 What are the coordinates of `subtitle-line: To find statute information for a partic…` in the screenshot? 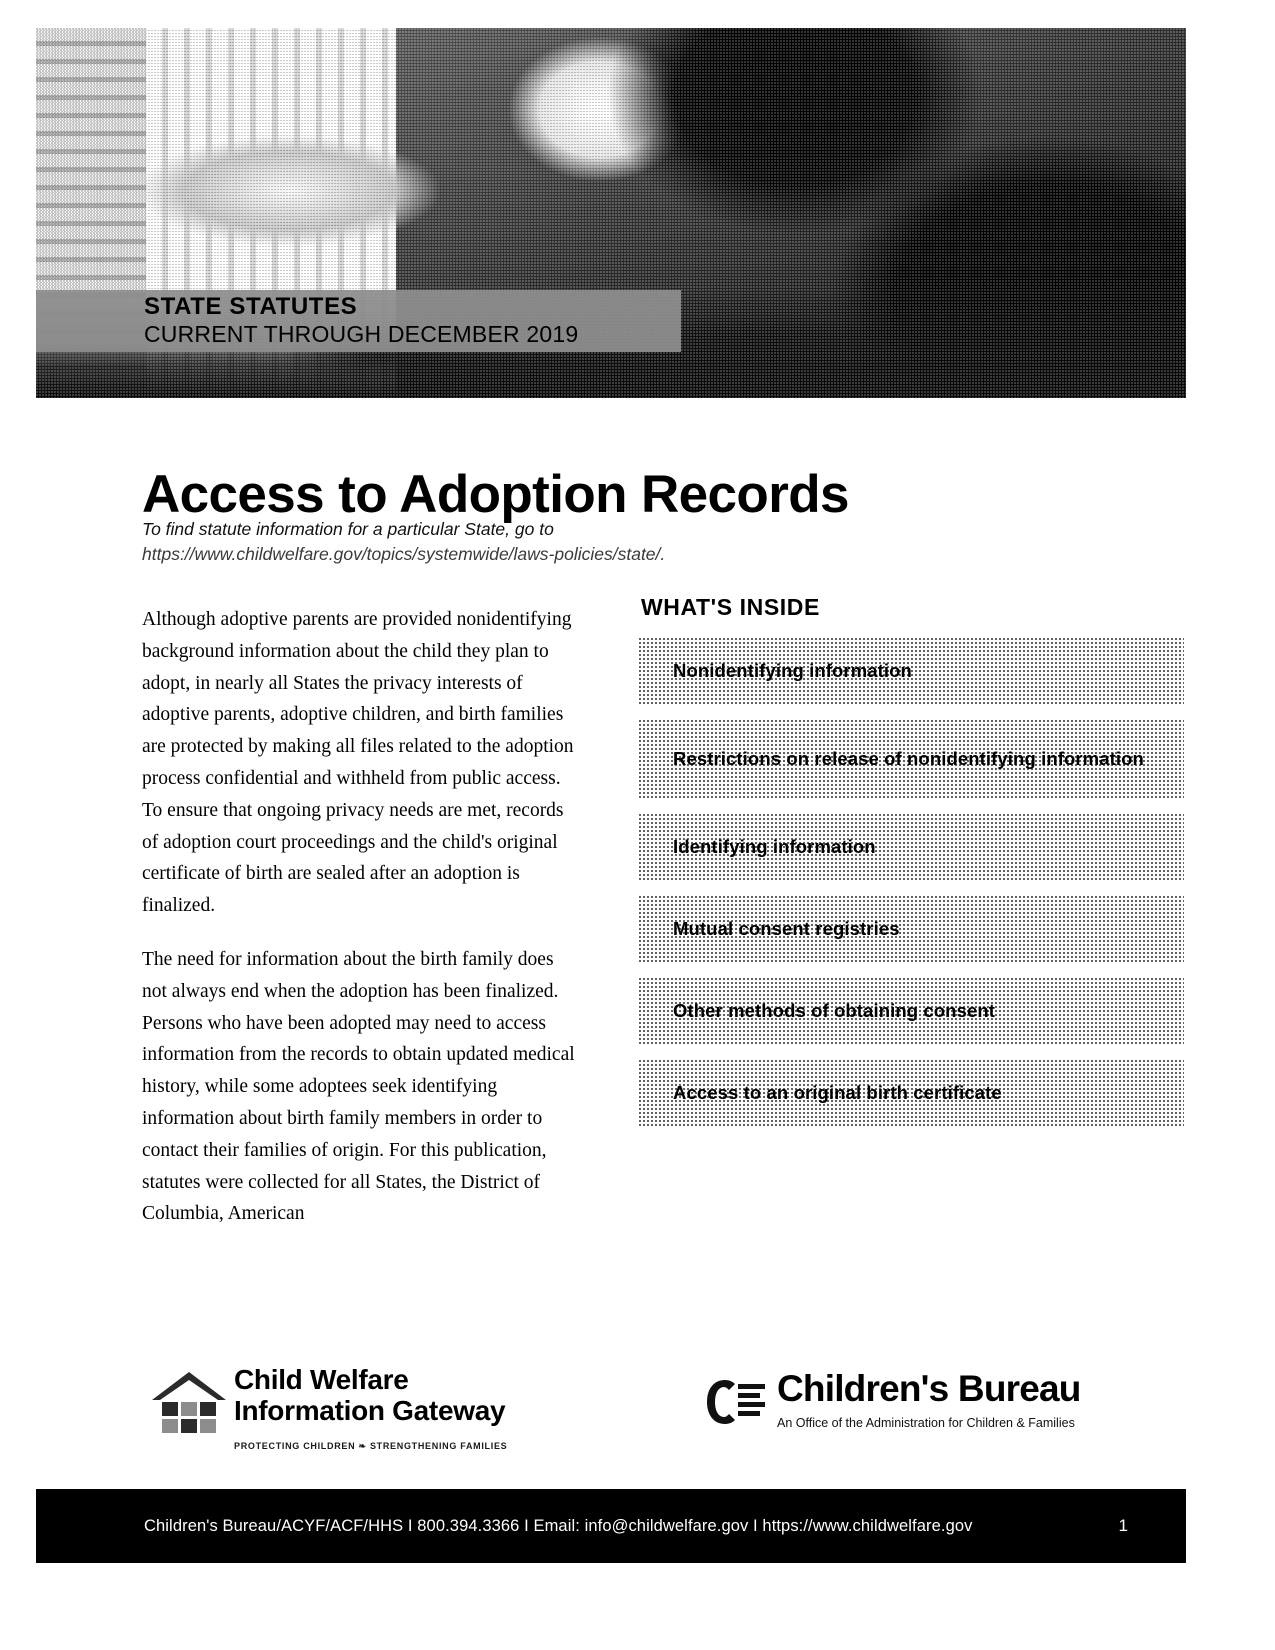 It's located at (348, 529).